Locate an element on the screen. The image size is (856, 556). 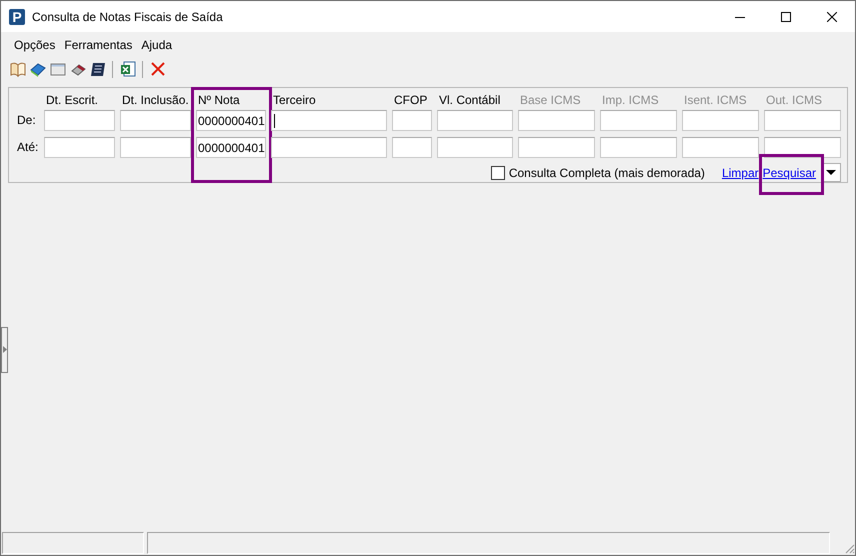
app-logo: P is located at coordinates (17, 16).